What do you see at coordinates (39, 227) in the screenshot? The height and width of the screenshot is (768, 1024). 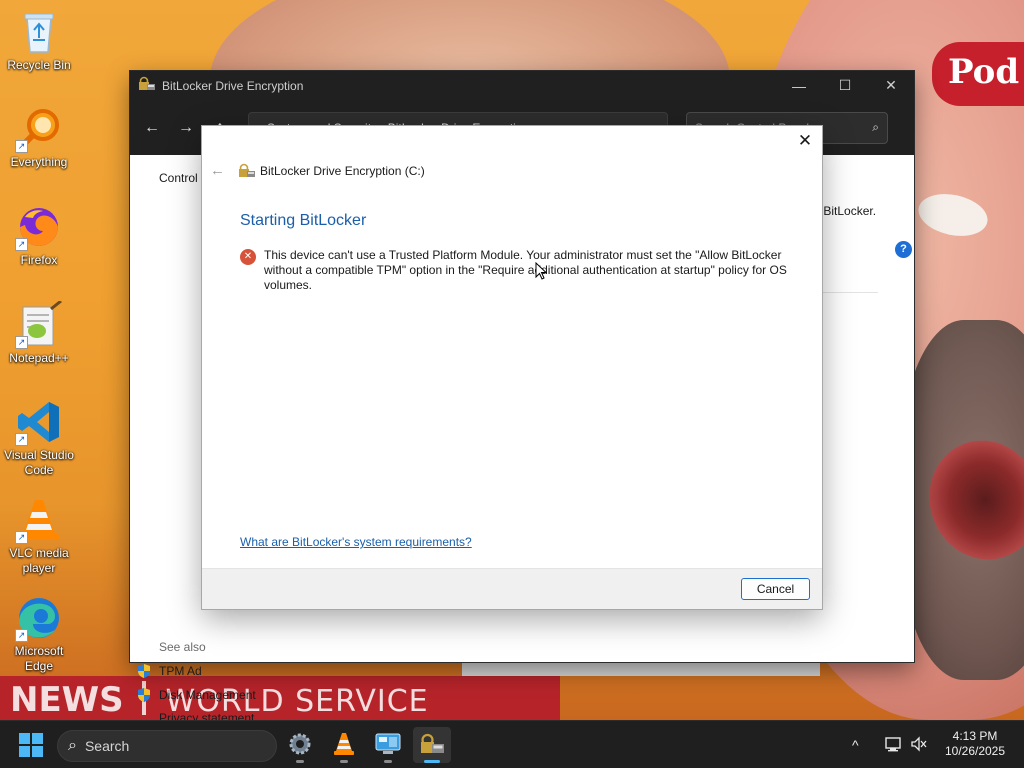 I see `firefox-icon: ↗` at bounding box center [39, 227].